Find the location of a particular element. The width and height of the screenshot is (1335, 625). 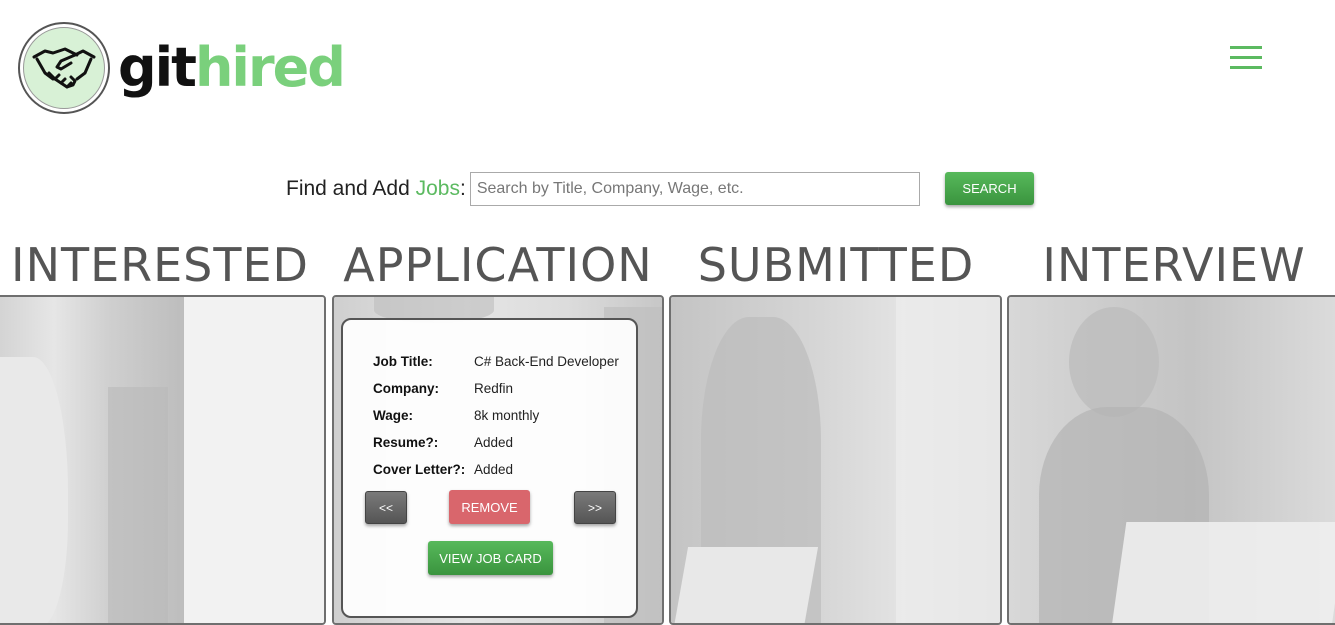

field-label: Company: is located at coordinates (406, 388).